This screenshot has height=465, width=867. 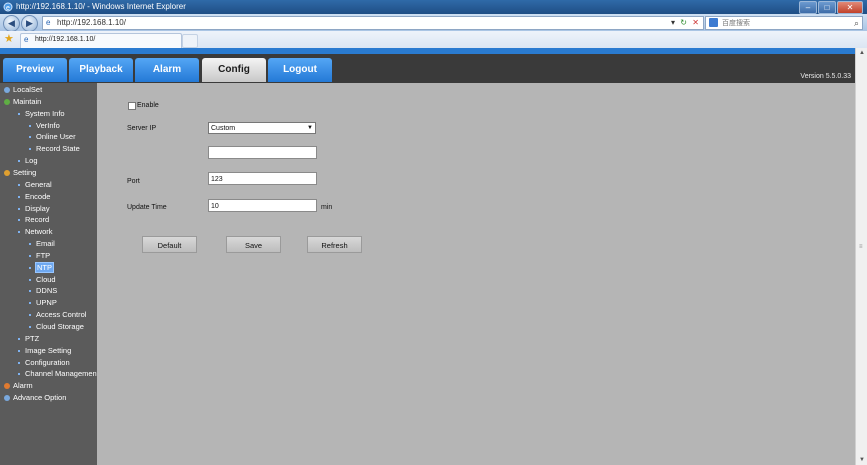 I want to click on sidebar-item-channel-management: Channel Management, so click(x=58, y=373).